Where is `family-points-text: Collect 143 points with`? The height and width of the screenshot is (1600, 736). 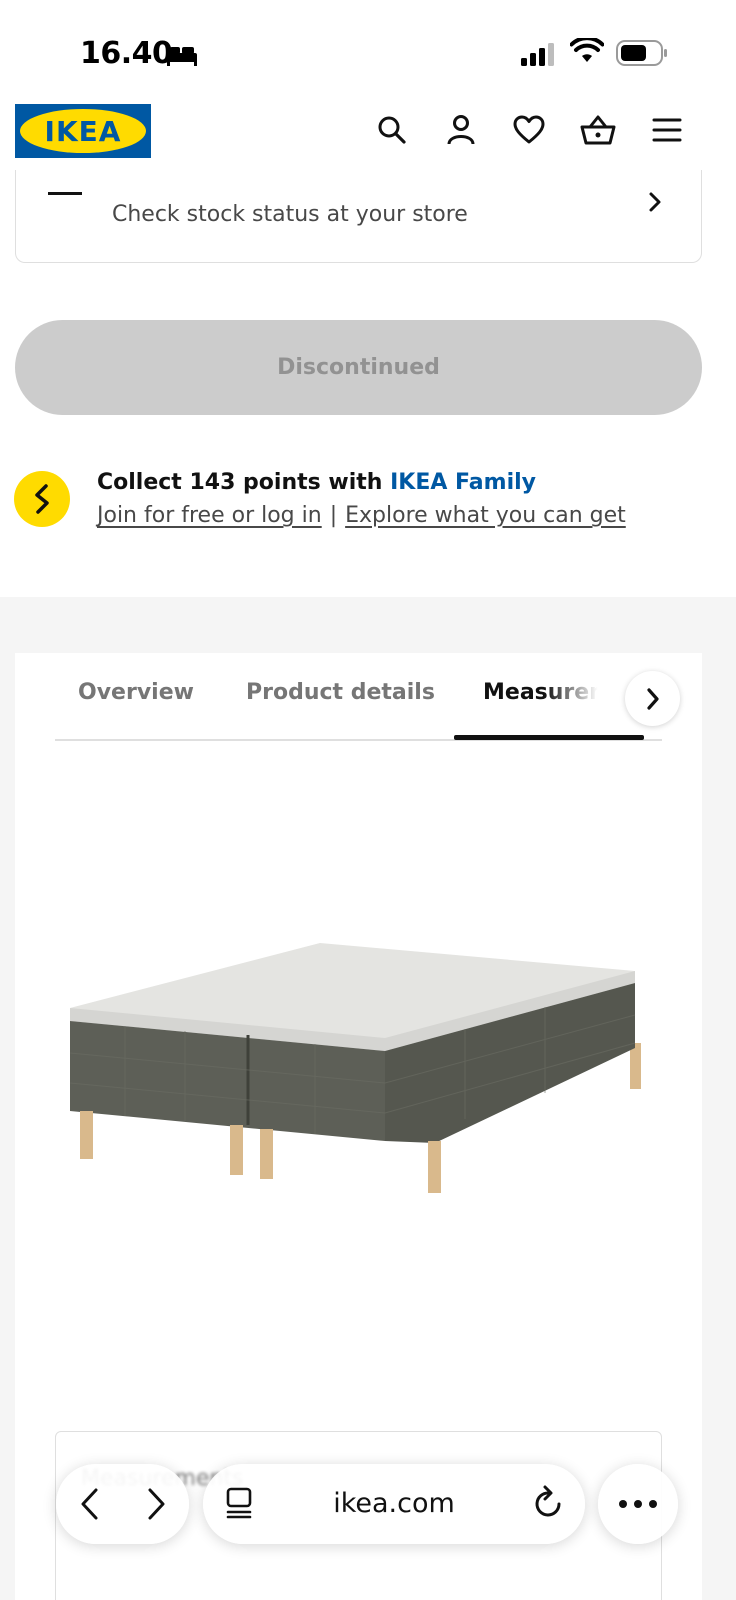 family-points-text: Collect 143 points with is located at coordinates (244, 482).